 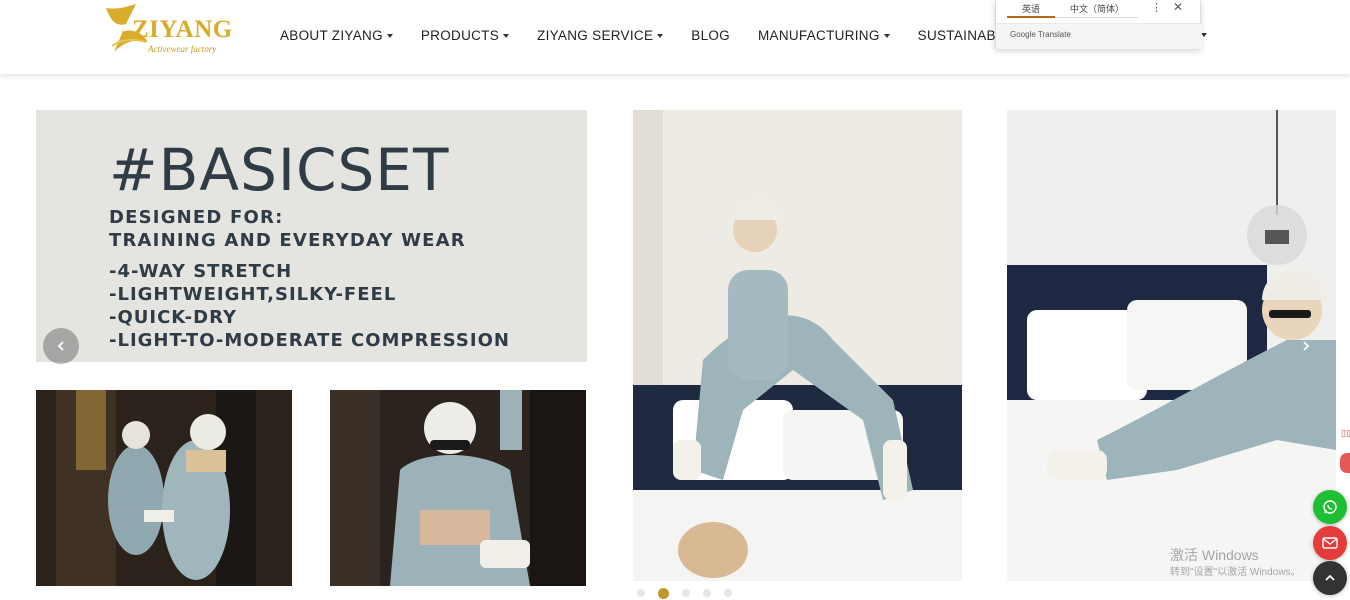 I want to click on nav-label: BLOG, so click(x=710, y=35).